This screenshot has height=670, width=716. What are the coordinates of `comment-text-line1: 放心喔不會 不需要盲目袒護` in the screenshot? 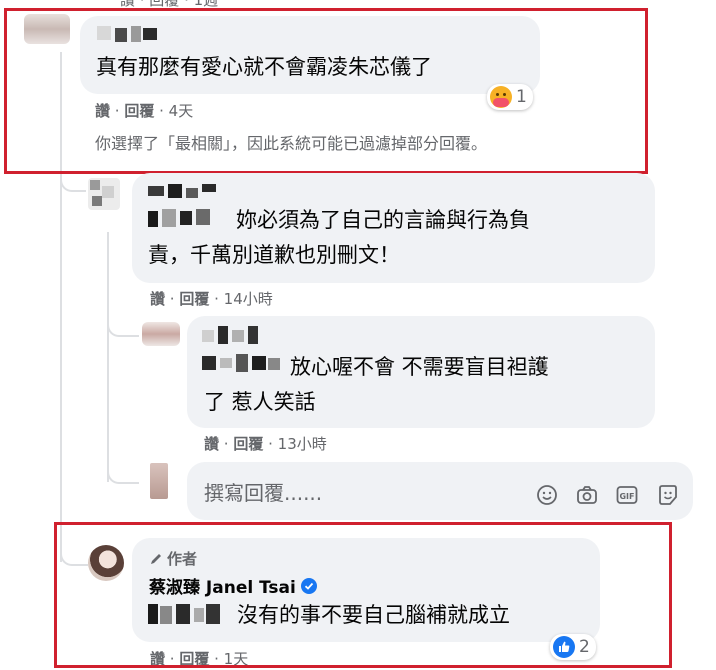 It's located at (419, 367).